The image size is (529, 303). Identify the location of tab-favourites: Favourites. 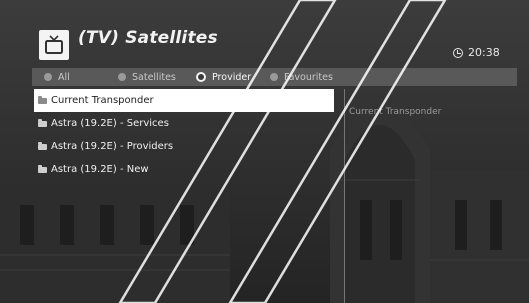
(301, 77).